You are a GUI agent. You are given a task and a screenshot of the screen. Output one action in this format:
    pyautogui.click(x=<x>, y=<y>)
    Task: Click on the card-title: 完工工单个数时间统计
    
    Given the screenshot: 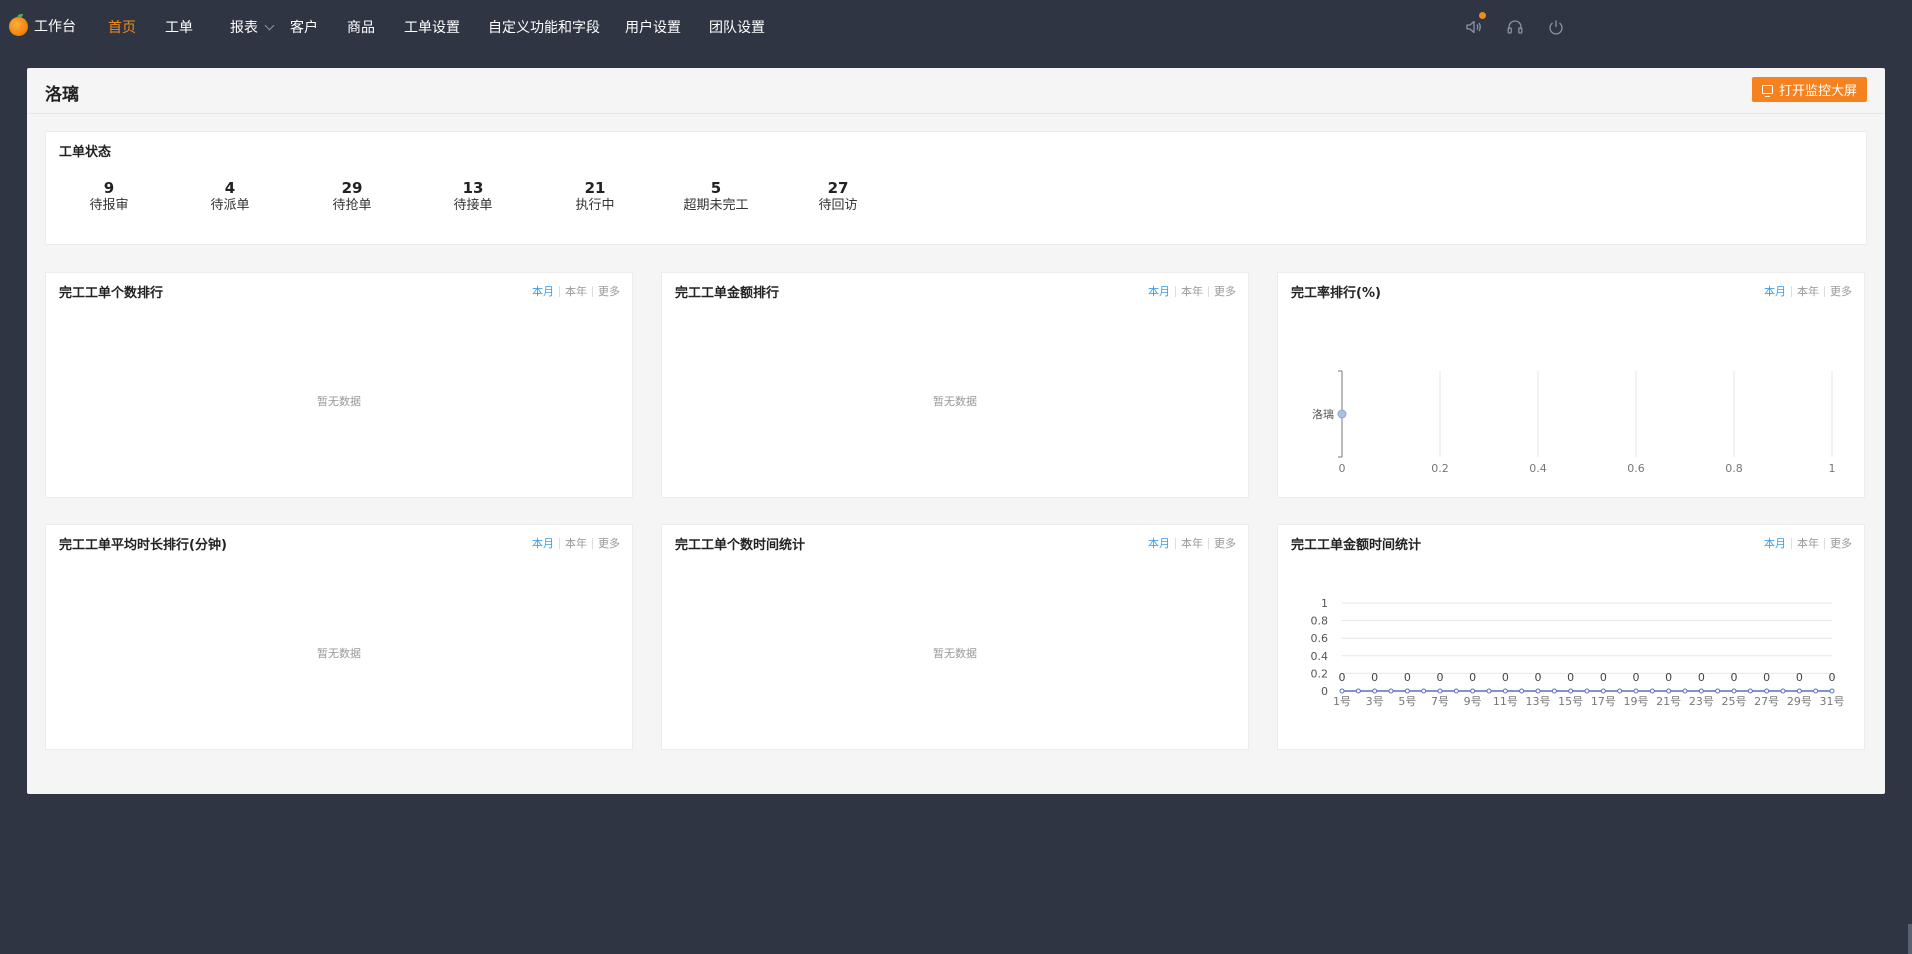 What is the action you would take?
    pyautogui.click(x=740, y=545)
    